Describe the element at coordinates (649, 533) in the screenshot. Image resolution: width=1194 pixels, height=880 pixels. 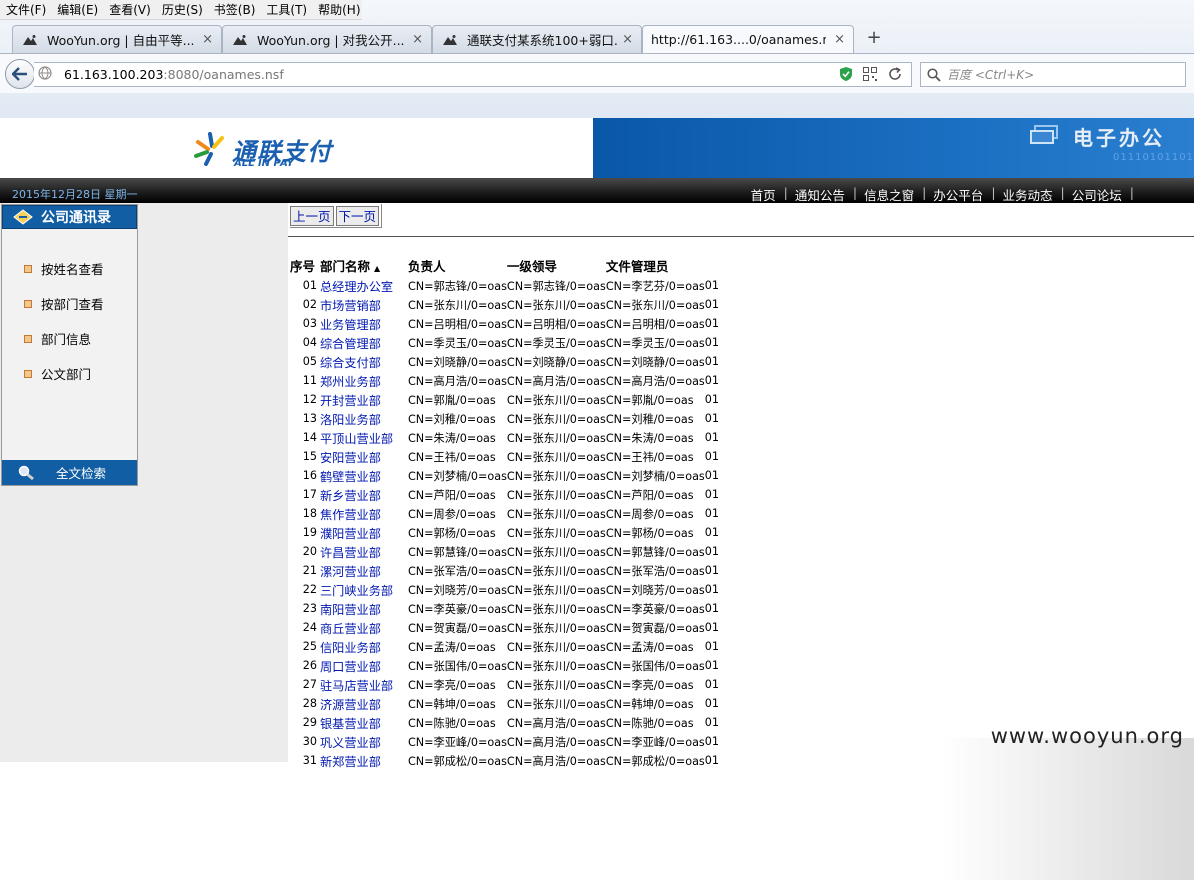
I see `filemgr-cell: CN=郭杨/0=oas` at that location.